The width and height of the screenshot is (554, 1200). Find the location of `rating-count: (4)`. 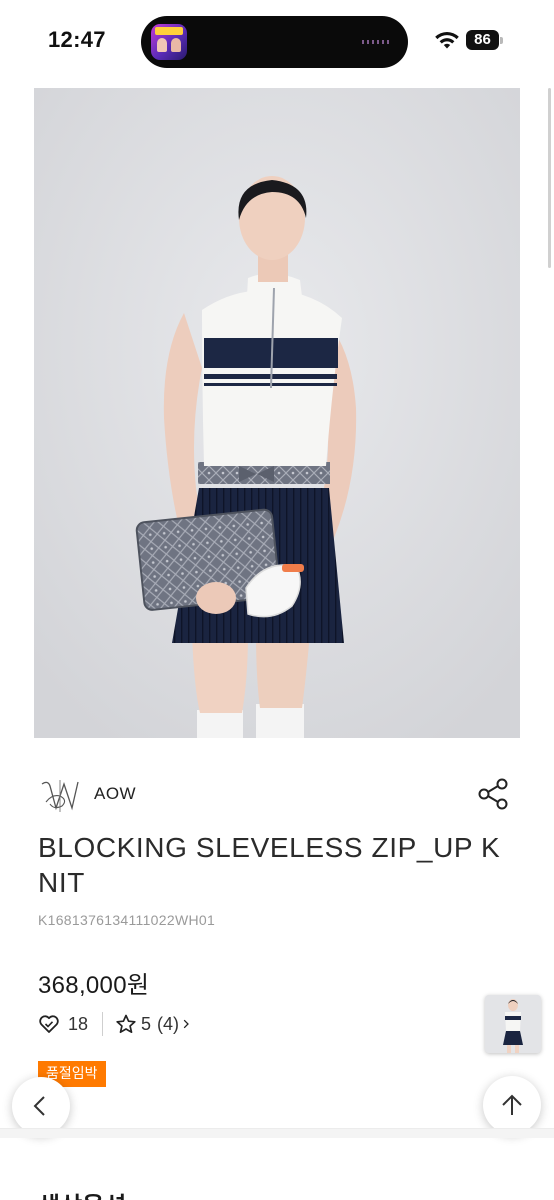

rating-count: (4) is located at coordinates (168, 1023).